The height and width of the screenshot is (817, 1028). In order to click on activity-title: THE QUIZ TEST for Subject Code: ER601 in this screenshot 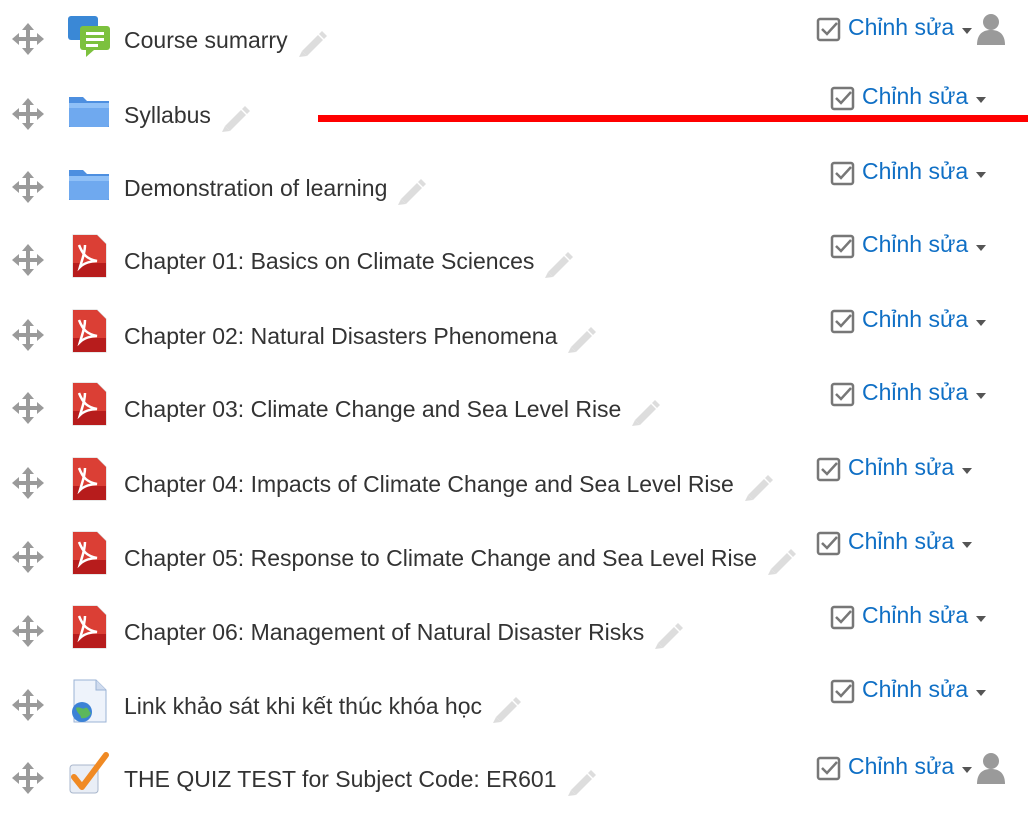, I will do `click(340, 779)`.